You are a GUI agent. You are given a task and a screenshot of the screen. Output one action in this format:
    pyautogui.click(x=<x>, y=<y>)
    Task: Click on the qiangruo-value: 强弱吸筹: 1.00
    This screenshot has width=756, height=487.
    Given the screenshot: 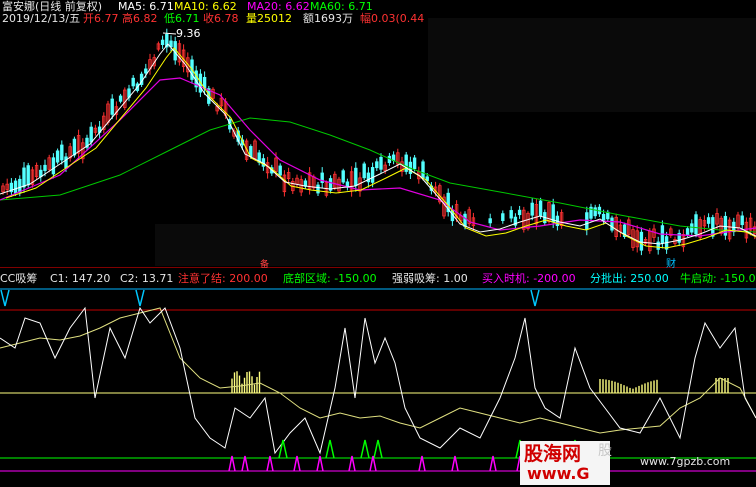 What is the action you would take?
    pyautogui.click(x=430, y=278)
    